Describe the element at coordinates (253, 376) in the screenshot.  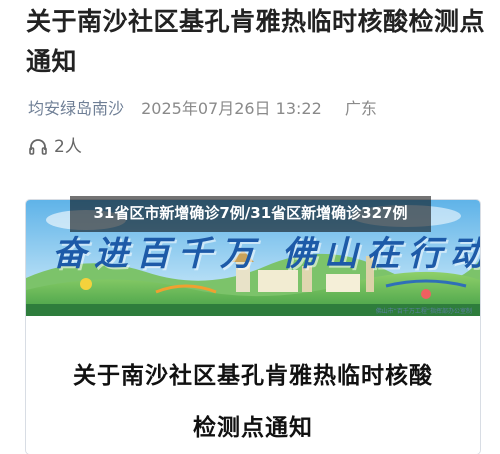
I see `notice-title-line1: 关于南沙社区基孔肯雅热临时核酸` at that location.